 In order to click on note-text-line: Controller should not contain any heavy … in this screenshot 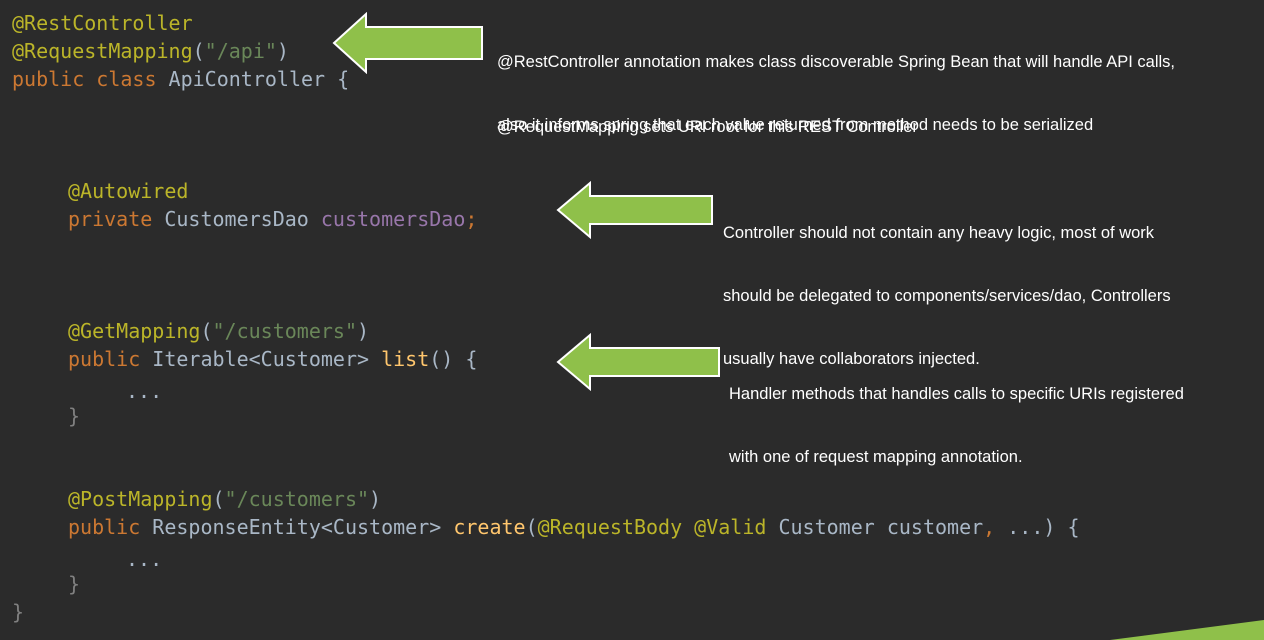, I will do `click(939, 233)`.